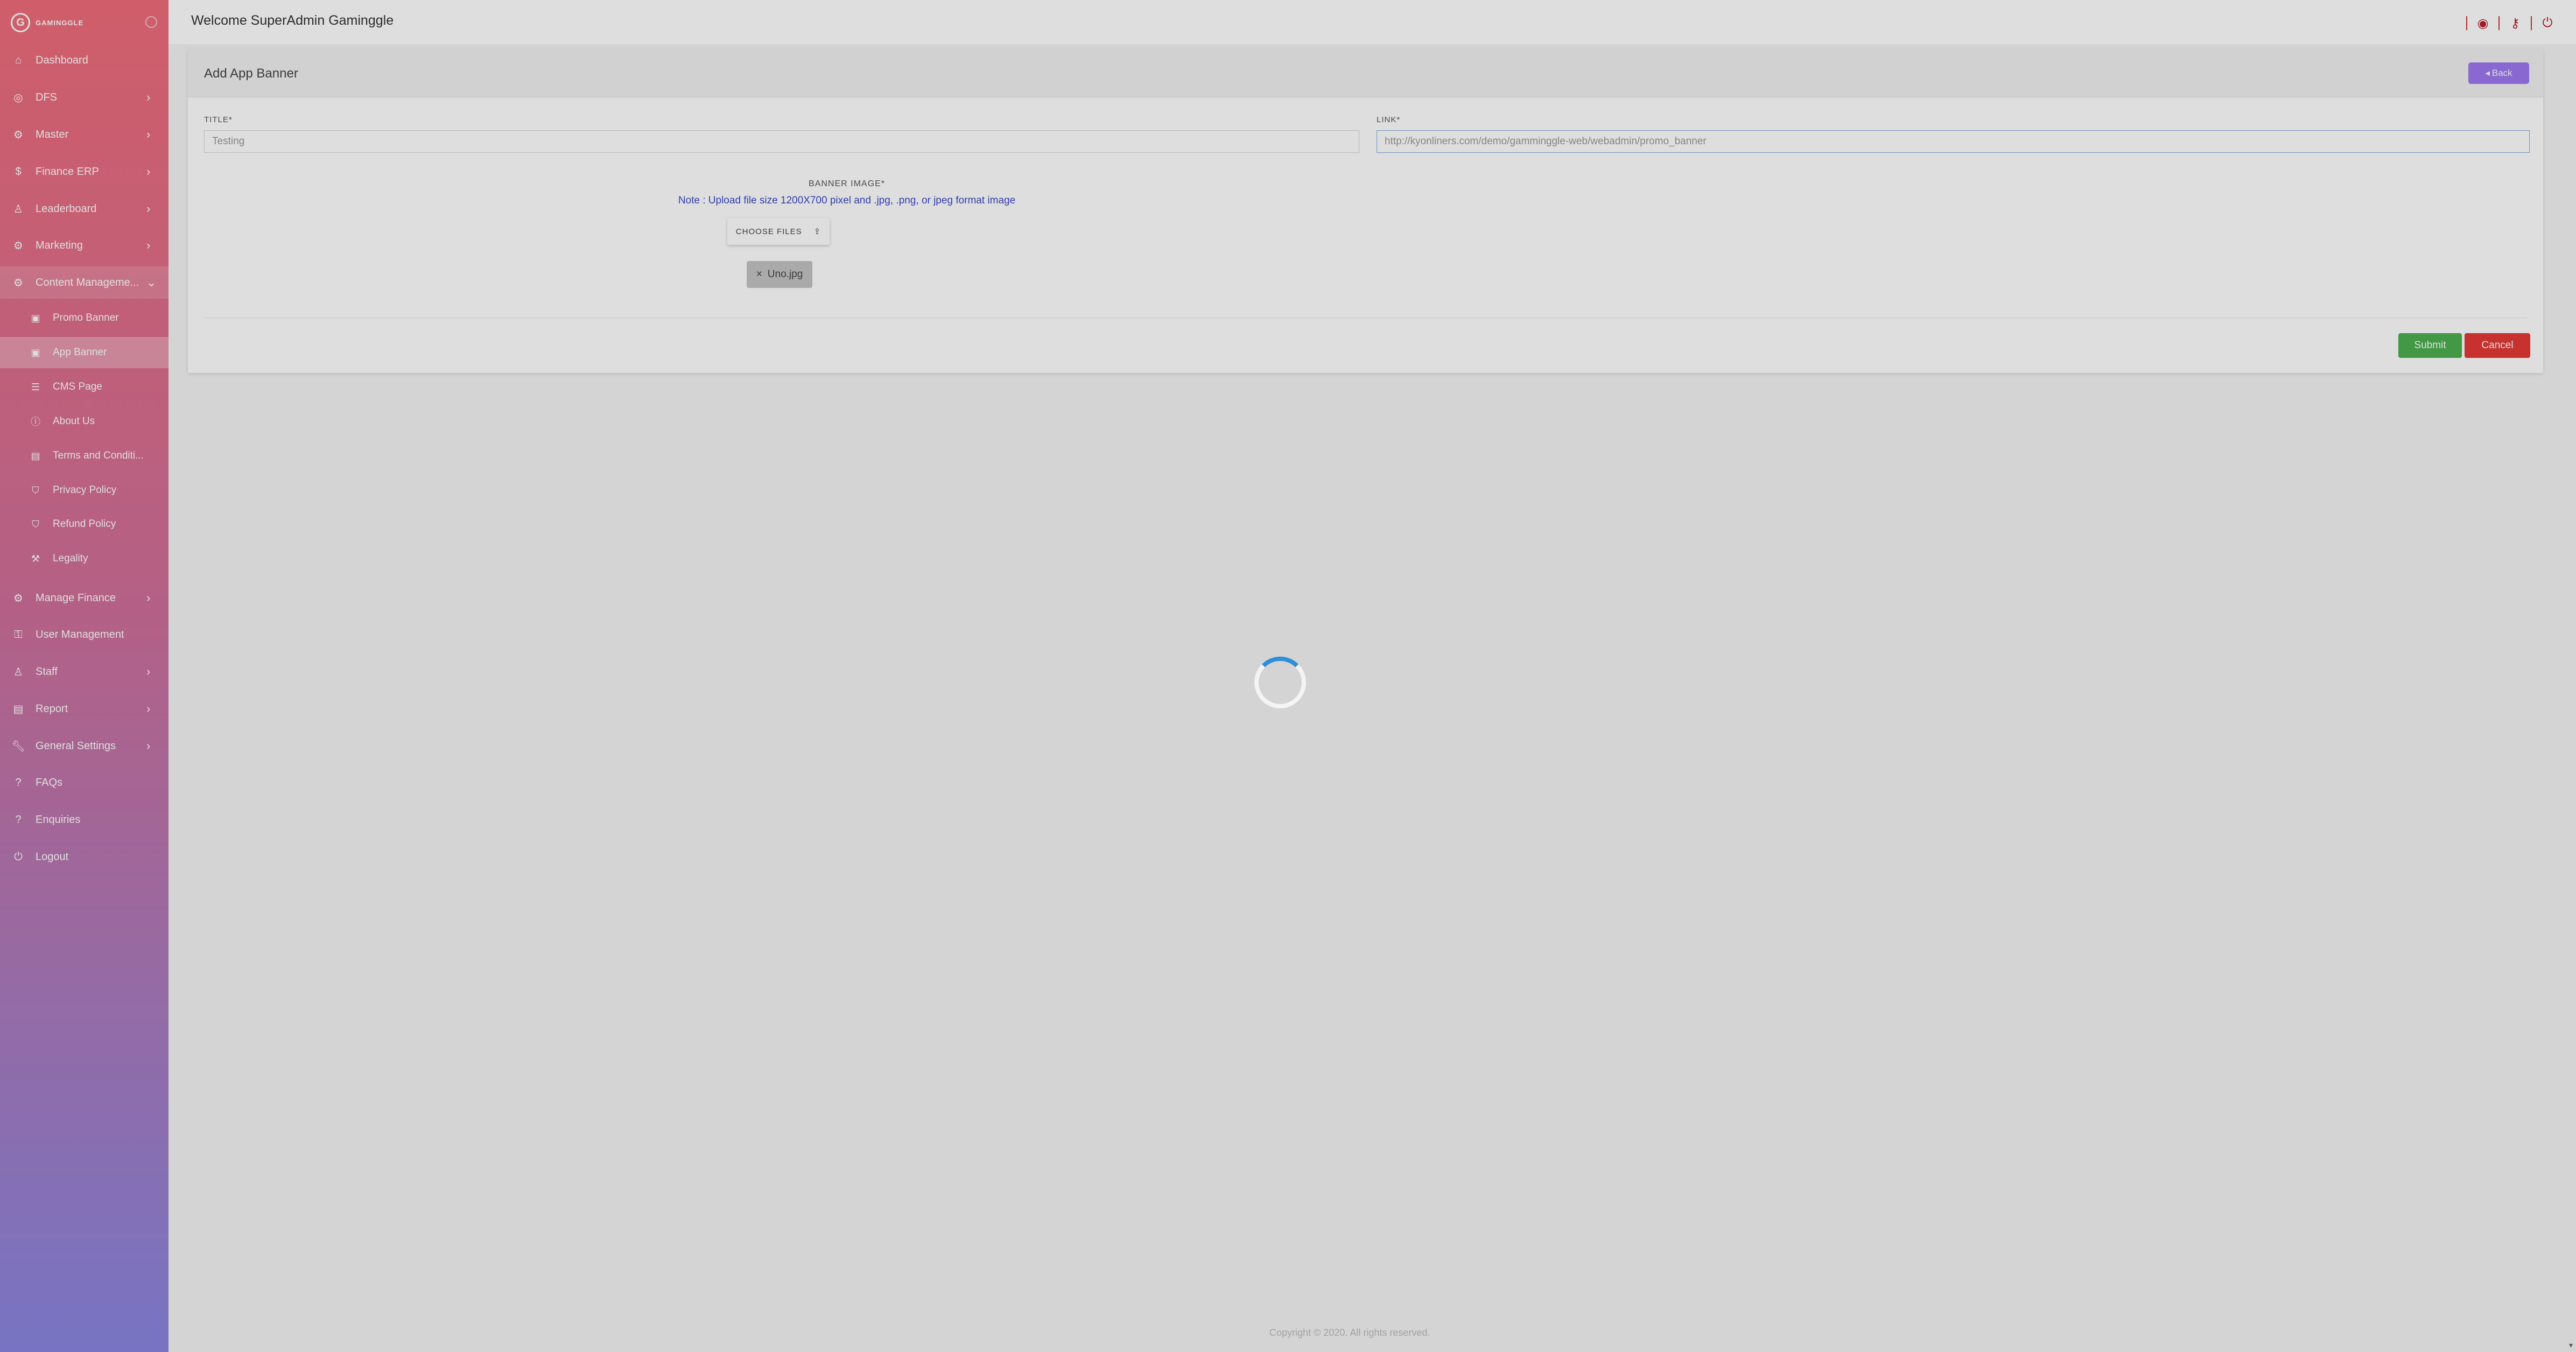 The image size is (2576, 1352). What do you see at coordinates (1280, 682) in the screenshot?
I see `loading-spinner-icon` at bounding box center [1280, 682].